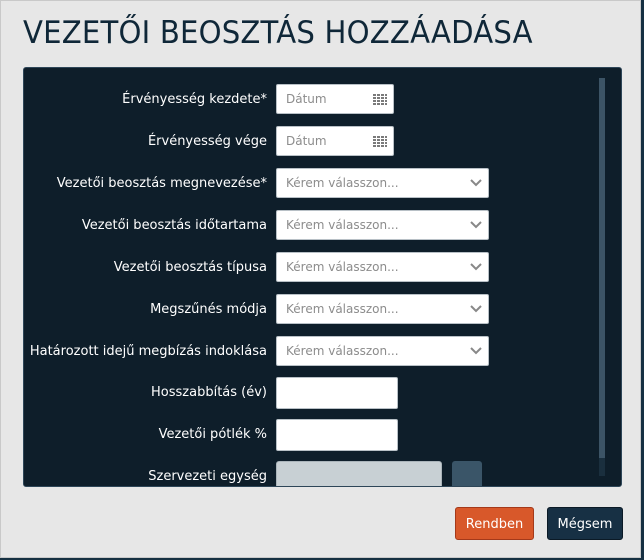 Image resolution: width=644 pixels, height=560 pixels. I want to click on extension-years-label: Hosszabbítás (év), so click(209, 392).